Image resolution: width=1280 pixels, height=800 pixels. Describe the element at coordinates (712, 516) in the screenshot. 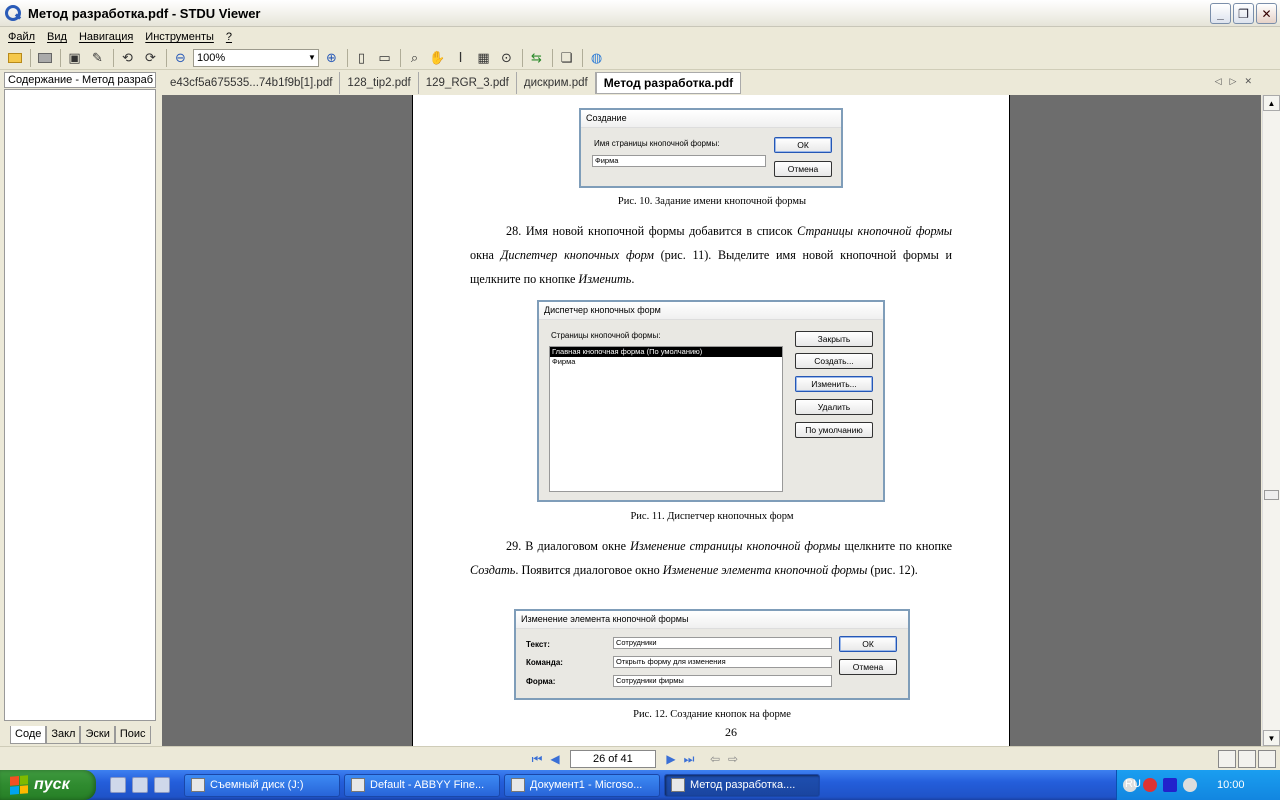

I see `figure-caption: Рис. 11. Диспетчер кнопочных форм` at that location.